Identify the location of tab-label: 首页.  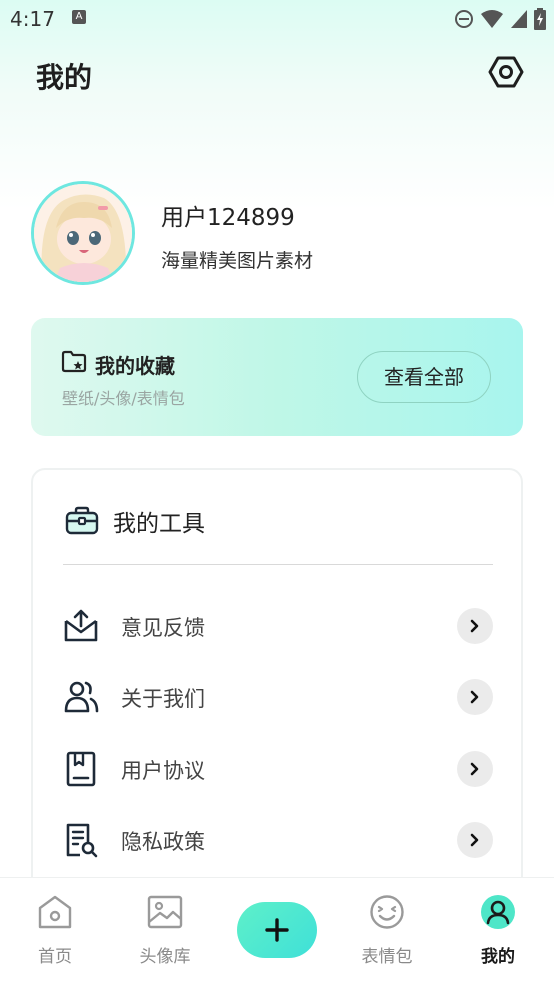
(55, 957).